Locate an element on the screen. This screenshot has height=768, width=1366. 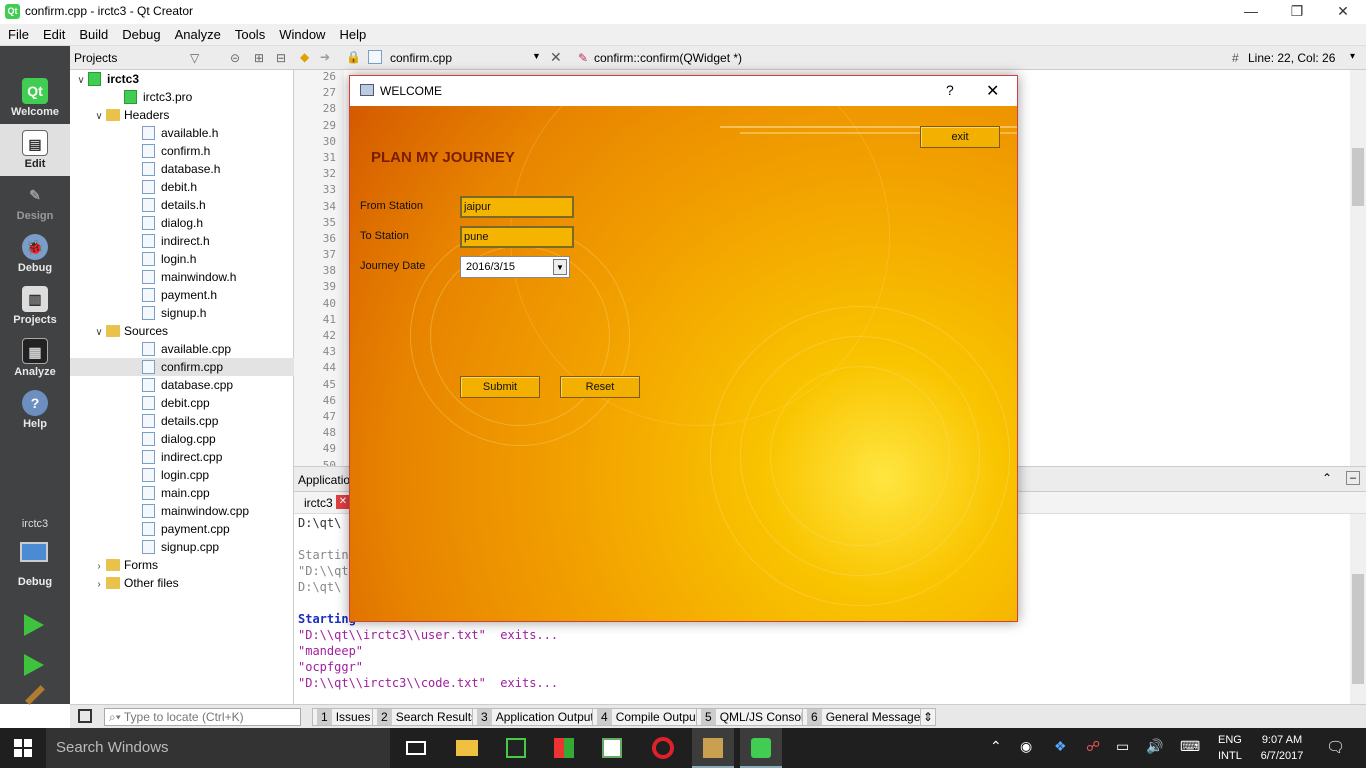
build-hammer-icon is located at coordinates (35, 695).